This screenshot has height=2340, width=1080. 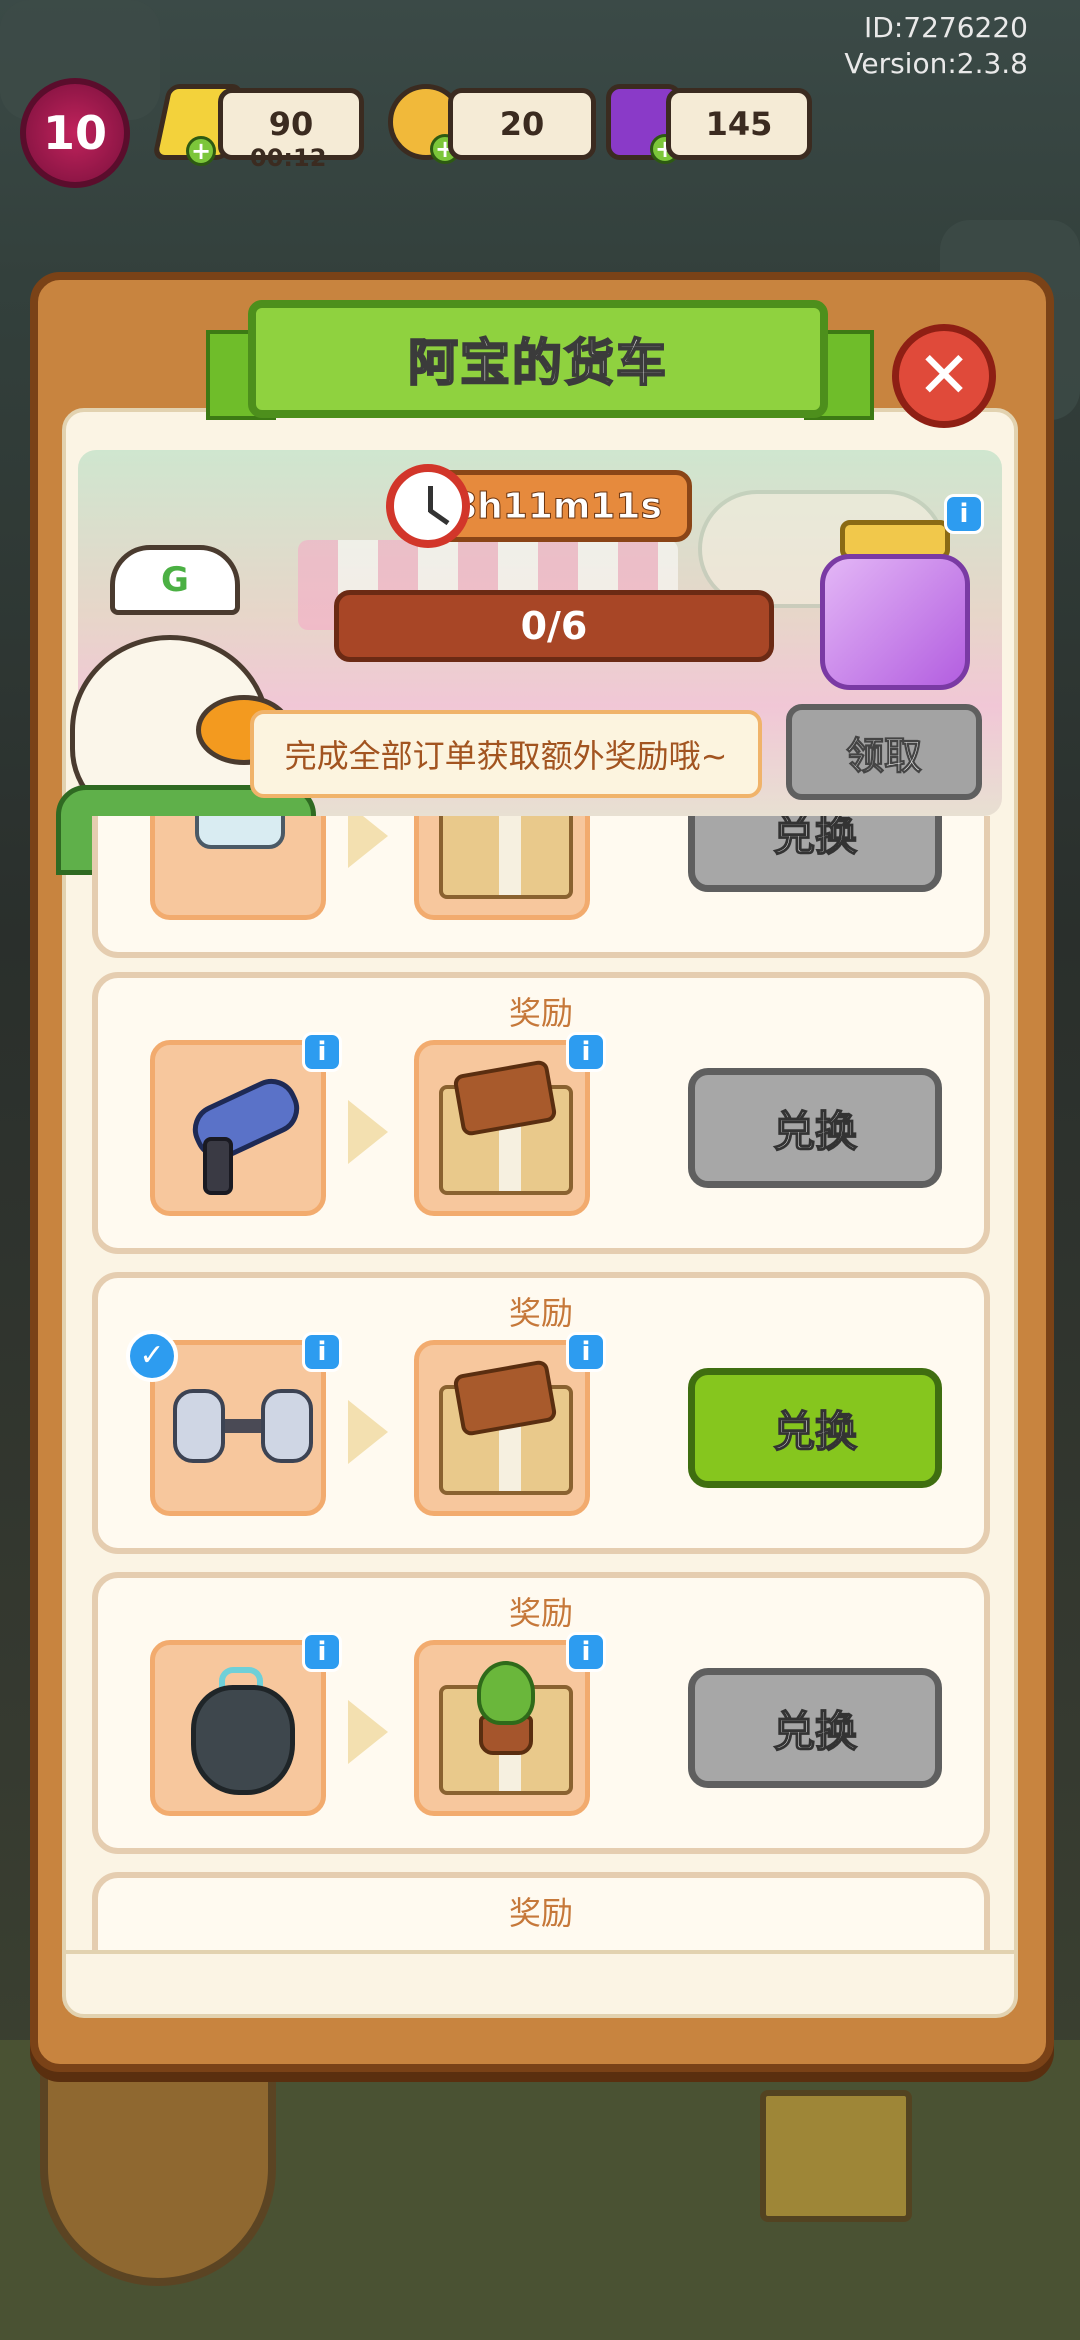 I want to click on gem-jar-icon, so click(x=895, y=605).